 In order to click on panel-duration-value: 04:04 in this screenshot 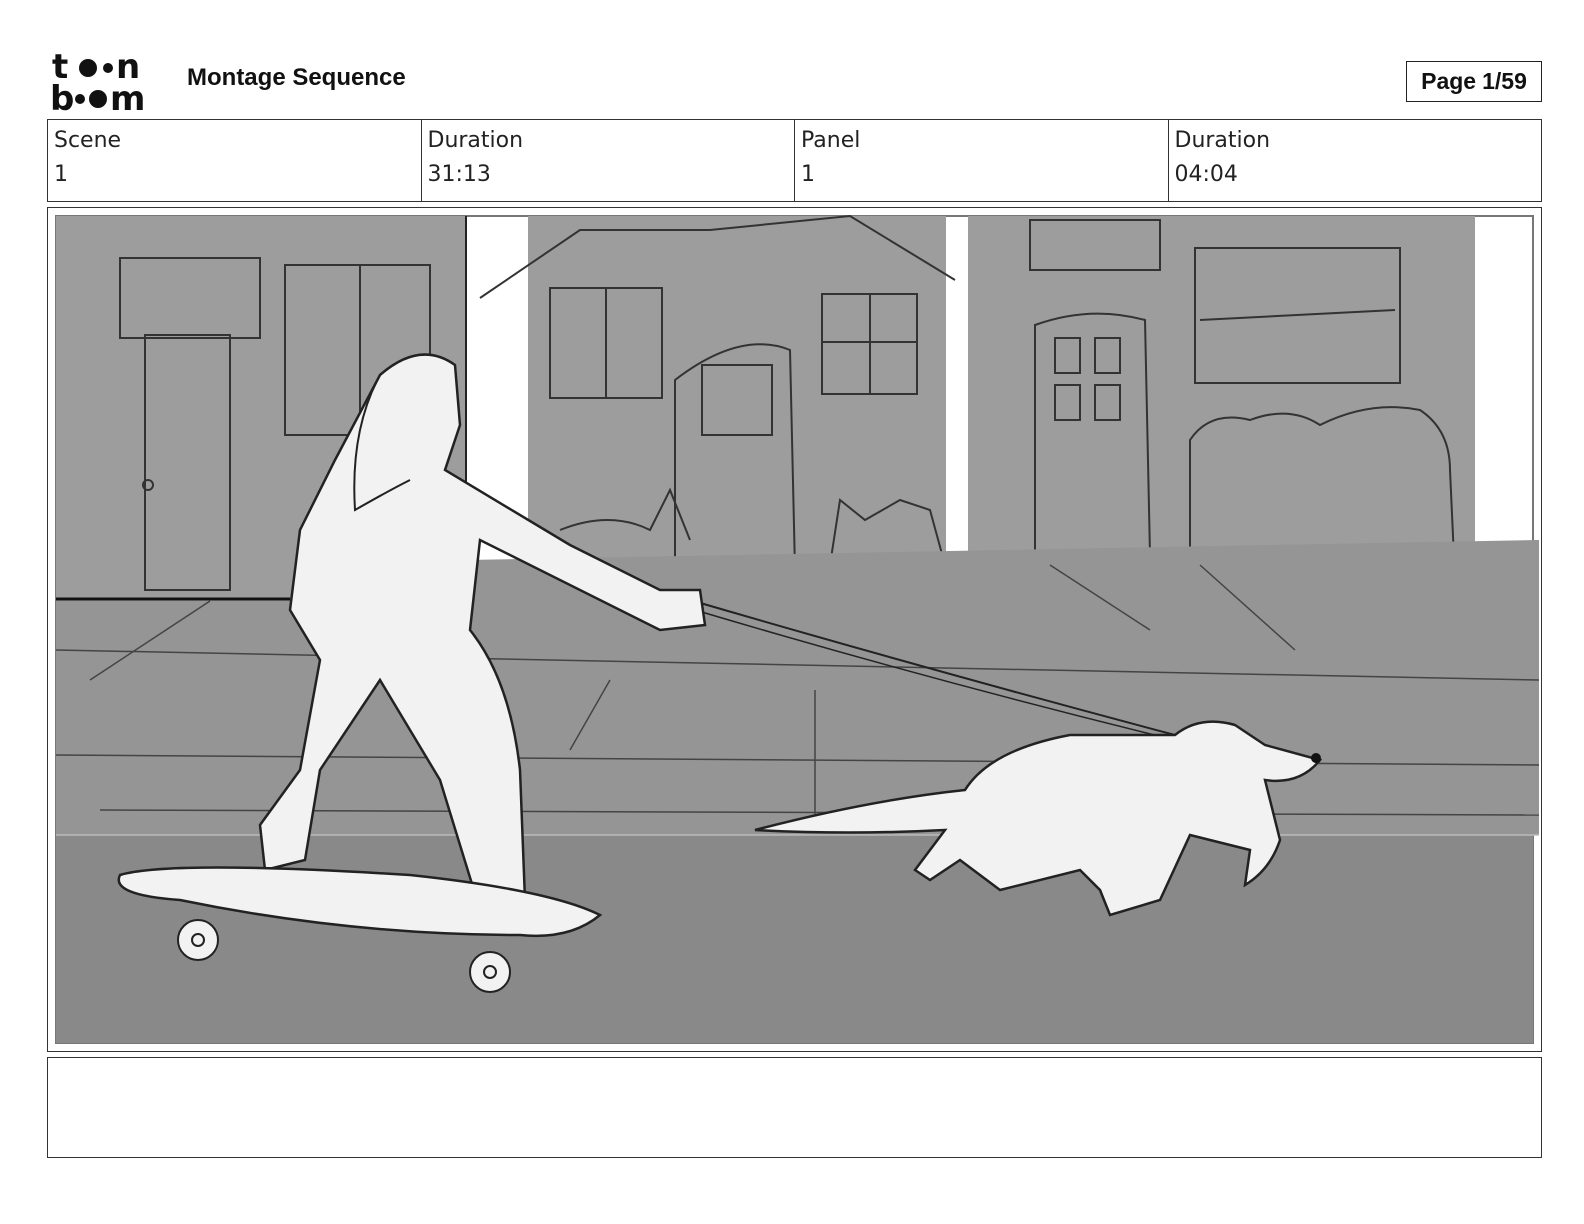, I will do `click(1206, 174)`.